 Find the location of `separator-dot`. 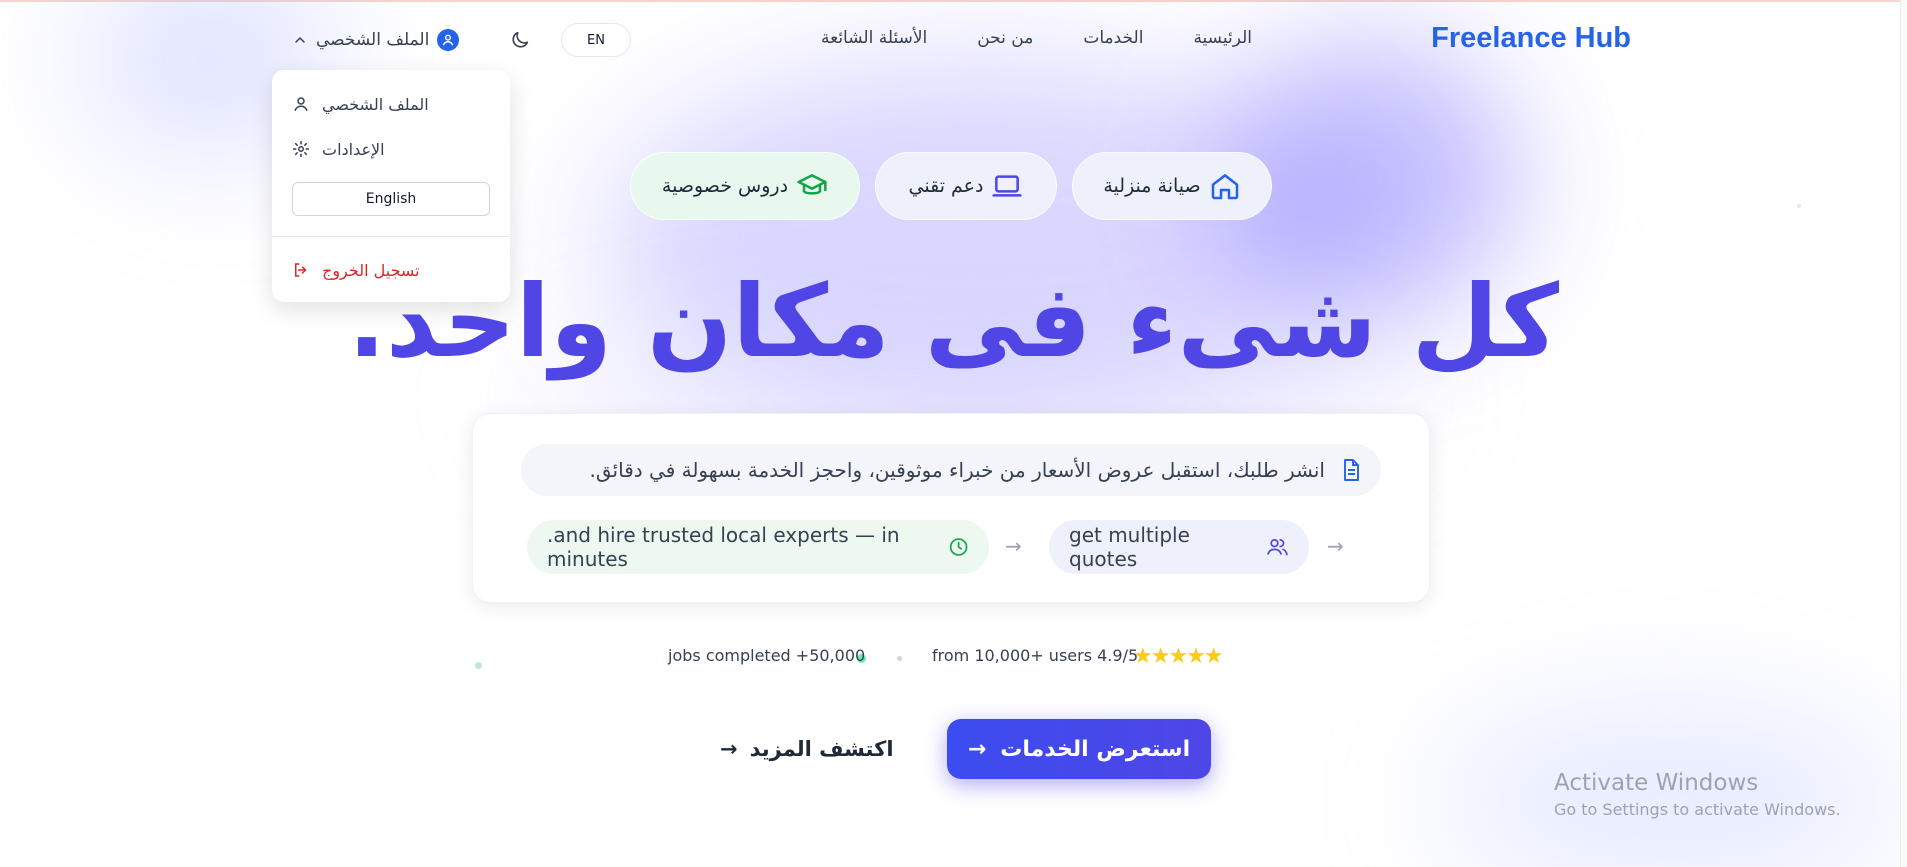

separator-dot is located at coordinates (899, 658).